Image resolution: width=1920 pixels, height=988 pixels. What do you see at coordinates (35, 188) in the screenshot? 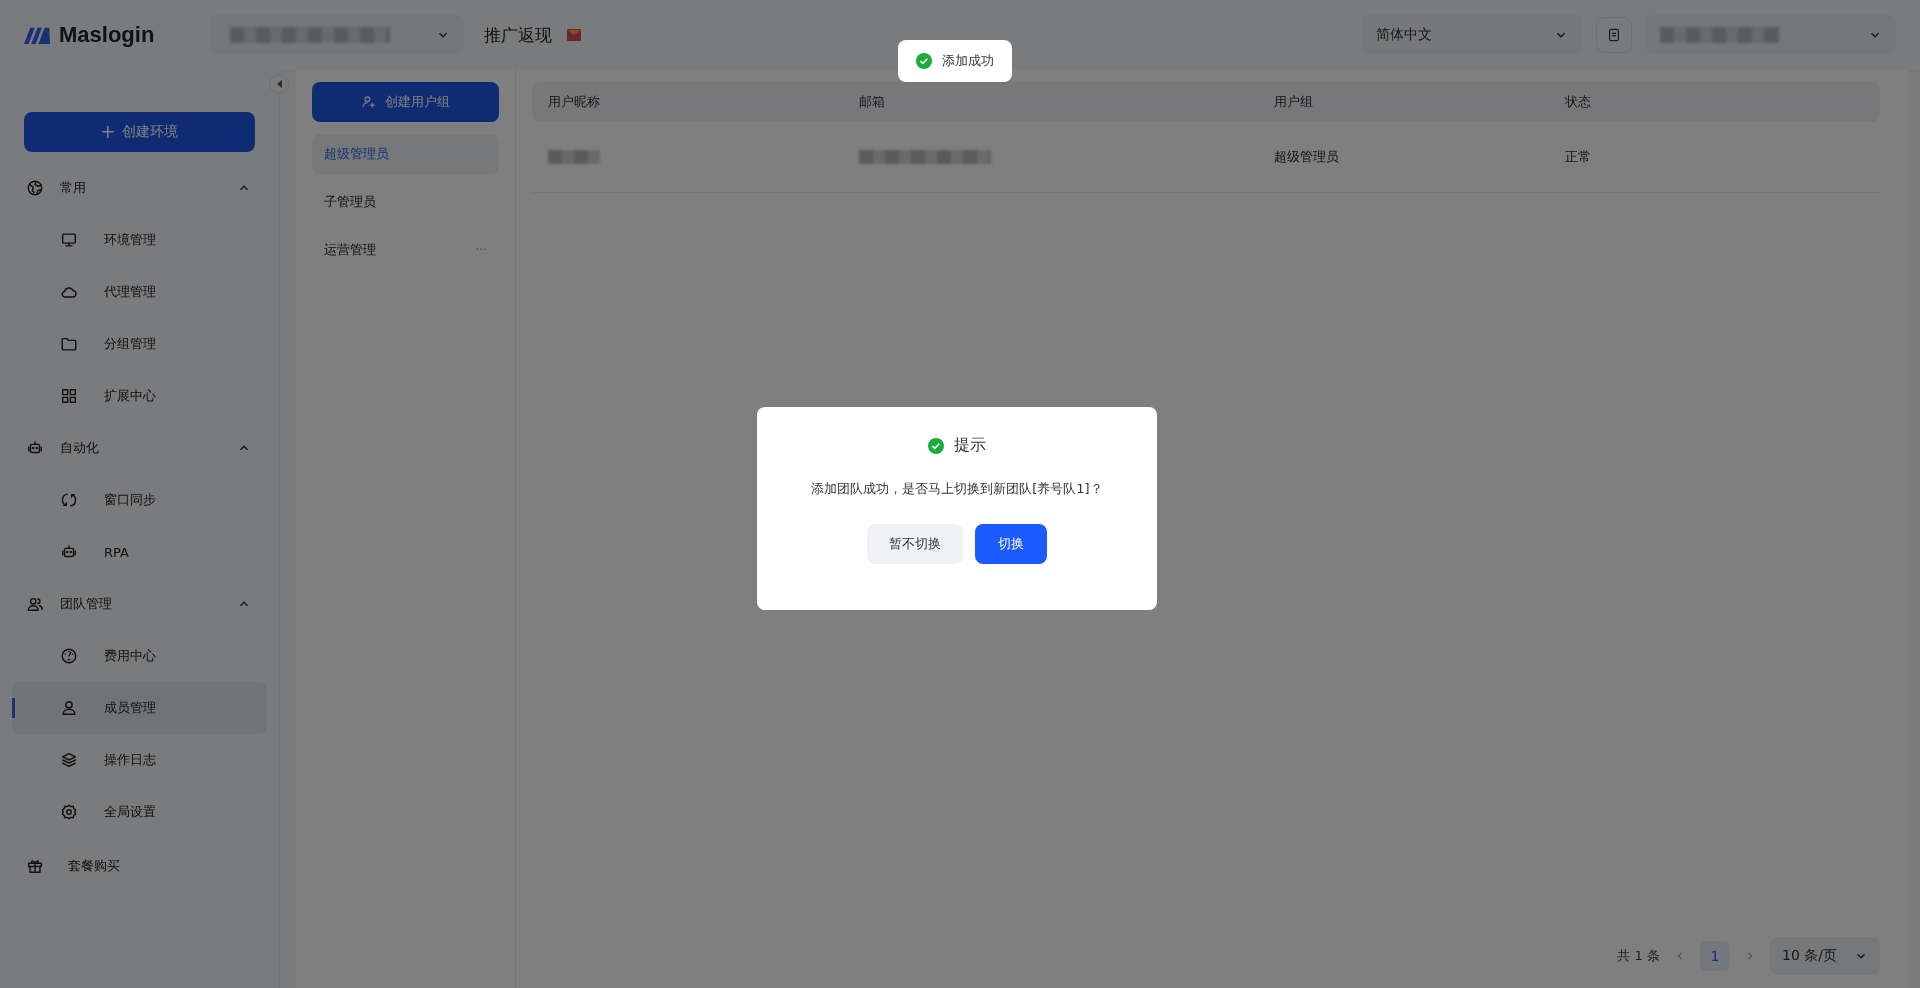
I see `globe-icon` at bounding box center [35, 188].